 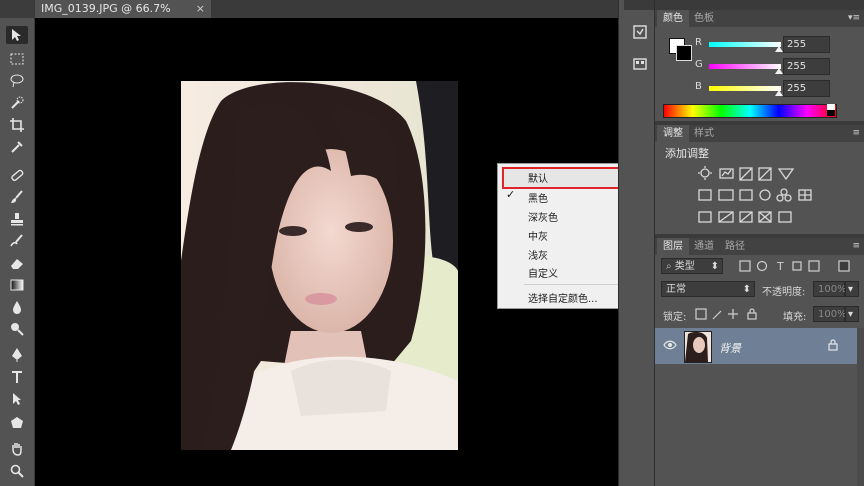 I want to click on background-color-swatch, so click(x=684, y=53).